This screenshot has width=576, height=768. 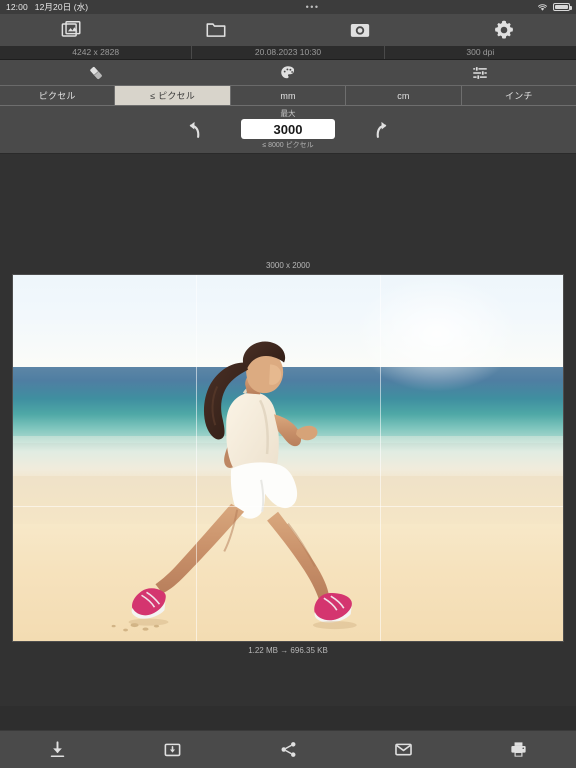 I want to click on files-browser-button, so click(x=216, y=30).